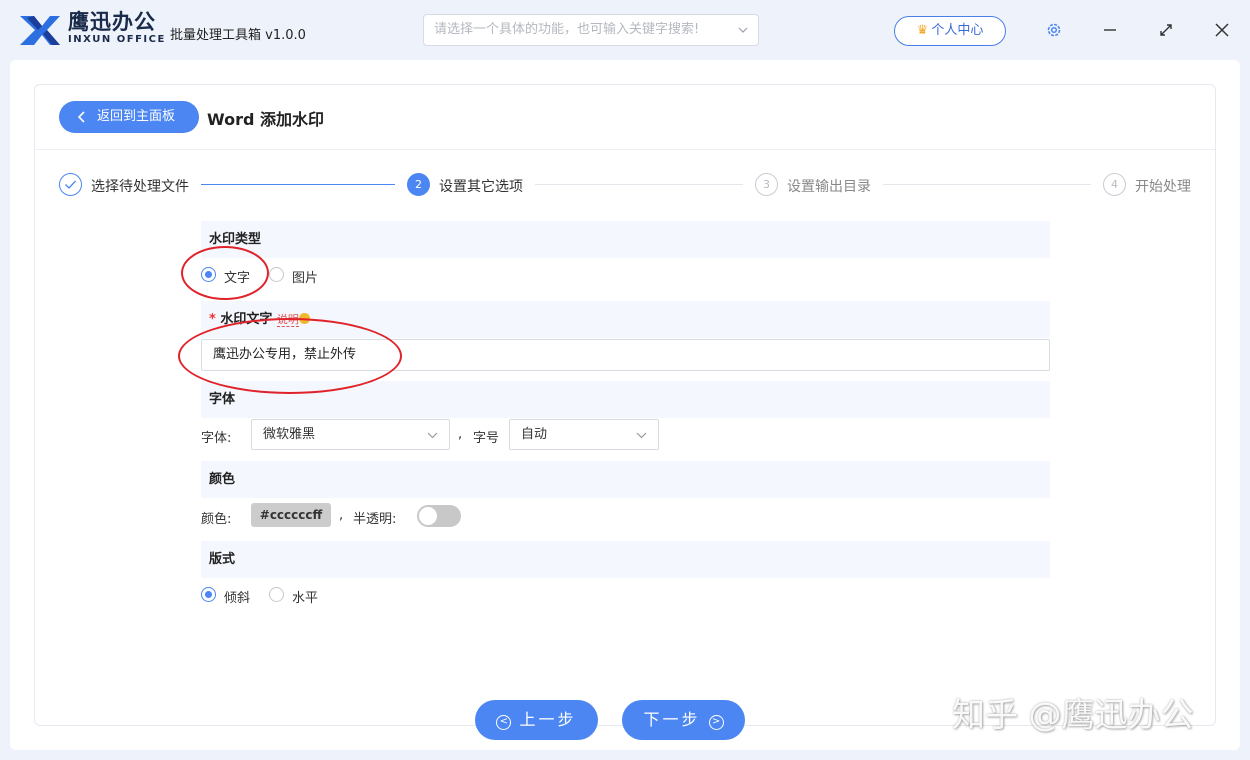 This screenshot has width=1250, height=760. Describe the element at coordinates (289, 434) in the screenshot. I see `font-family-value: 微软雅黑` at that location.